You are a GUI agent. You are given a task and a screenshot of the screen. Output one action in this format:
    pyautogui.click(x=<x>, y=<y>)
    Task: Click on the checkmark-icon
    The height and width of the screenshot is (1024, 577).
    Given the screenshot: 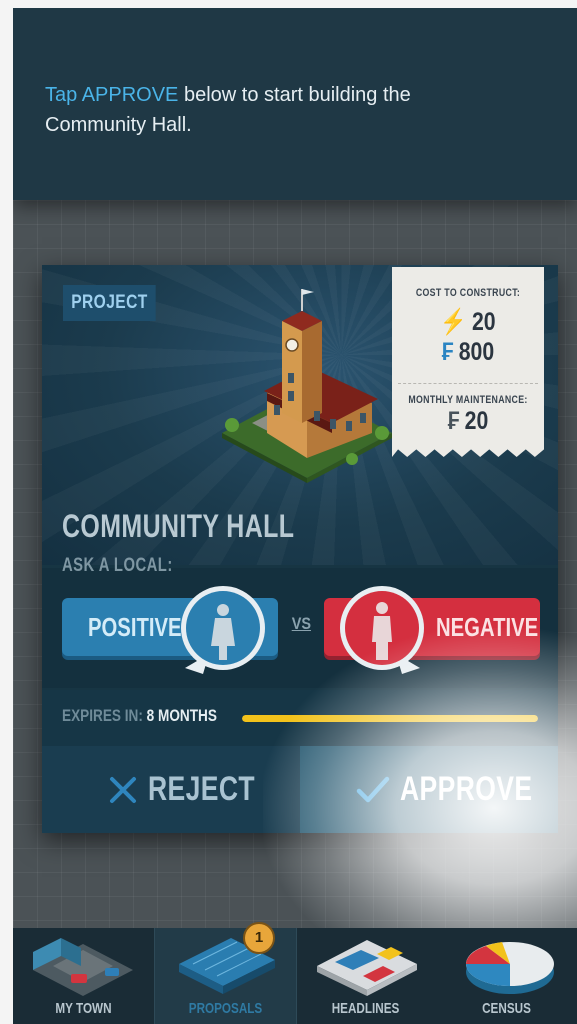 What is the action you would take?
    pyautogui.click(x=373, y=789)
    